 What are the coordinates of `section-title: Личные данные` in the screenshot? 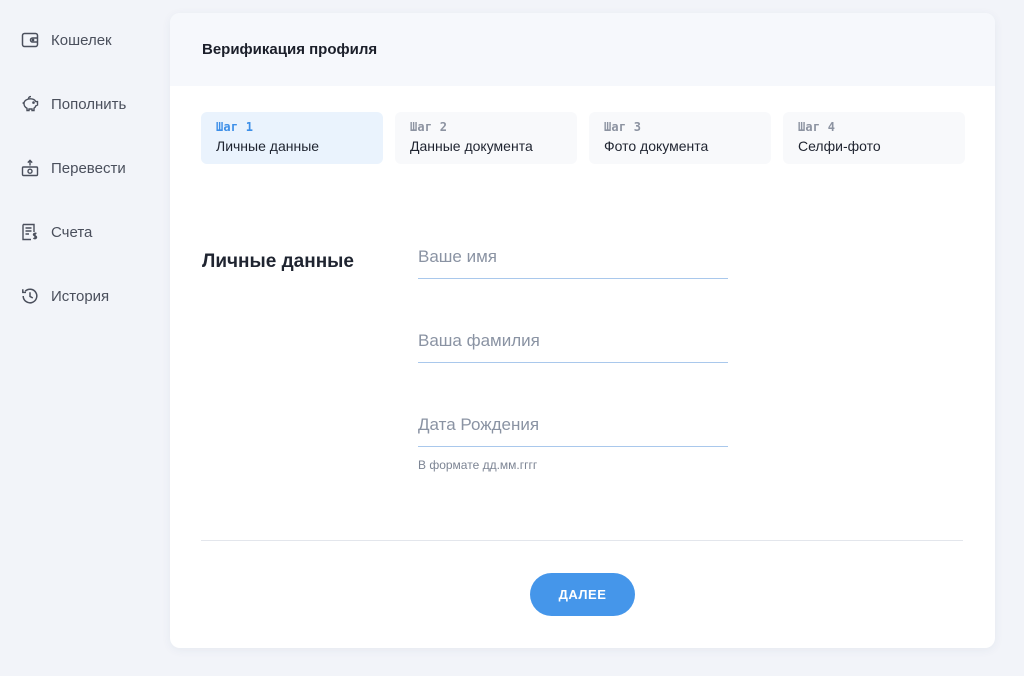 It's located at (278, 261).